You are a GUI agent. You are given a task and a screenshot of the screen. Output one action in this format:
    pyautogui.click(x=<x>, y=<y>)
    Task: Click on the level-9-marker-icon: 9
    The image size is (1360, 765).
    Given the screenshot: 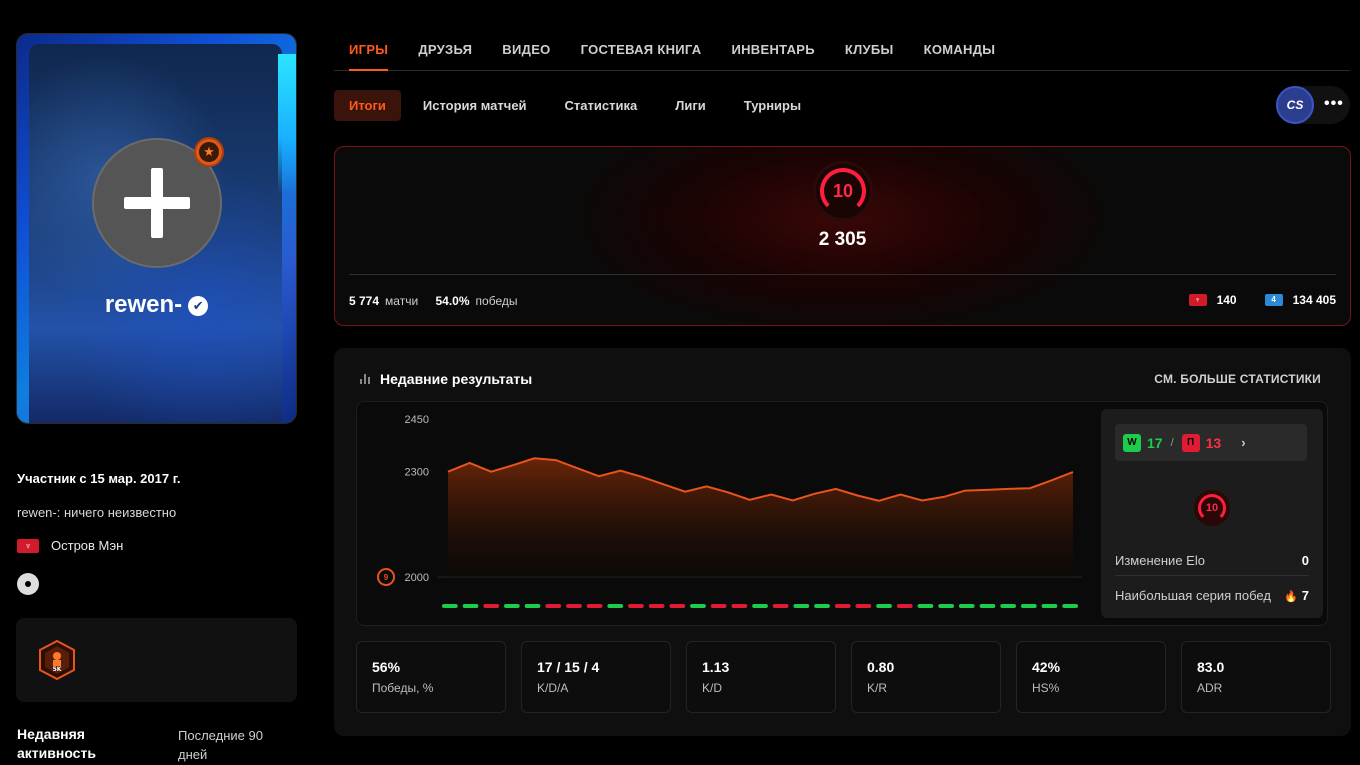 What is the action you would take?
    pyautogui.click(x=386, y=577)
    